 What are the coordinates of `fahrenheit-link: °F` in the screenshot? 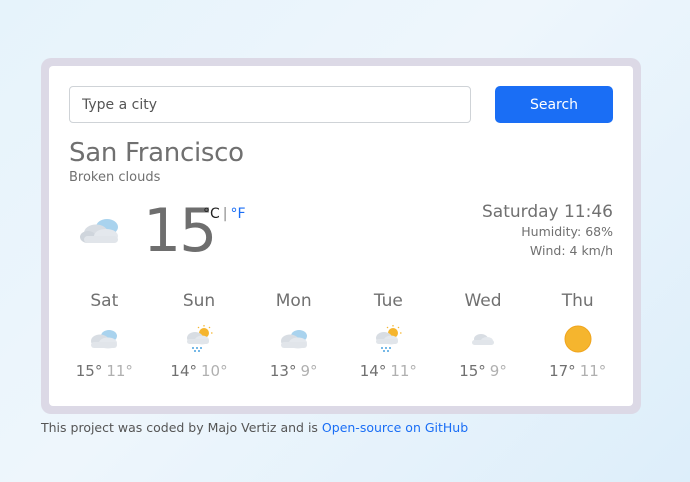 It's located at (238, 214).